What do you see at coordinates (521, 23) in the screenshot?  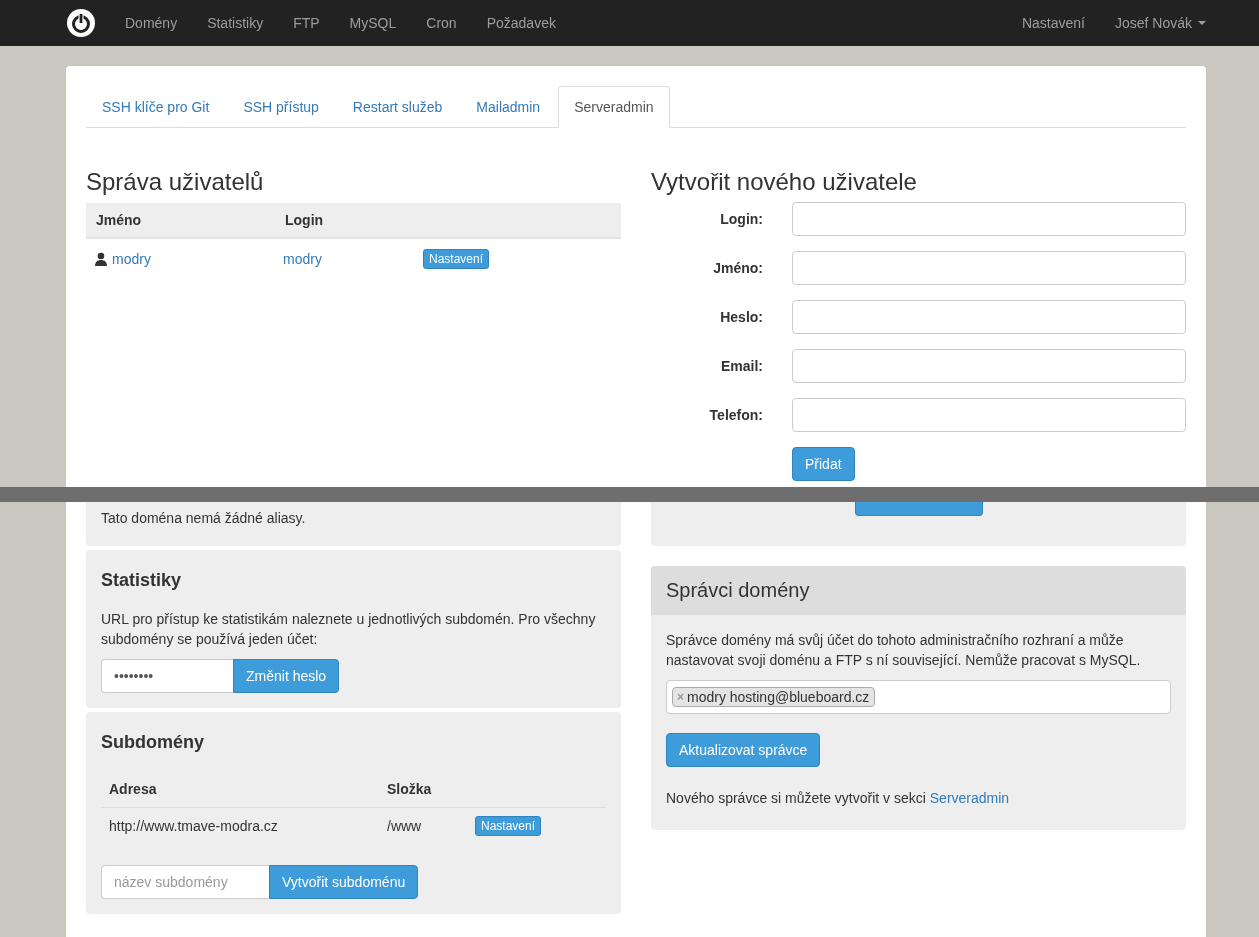 I see `nav-link: Požadavek` at bounding box center [521, 23].